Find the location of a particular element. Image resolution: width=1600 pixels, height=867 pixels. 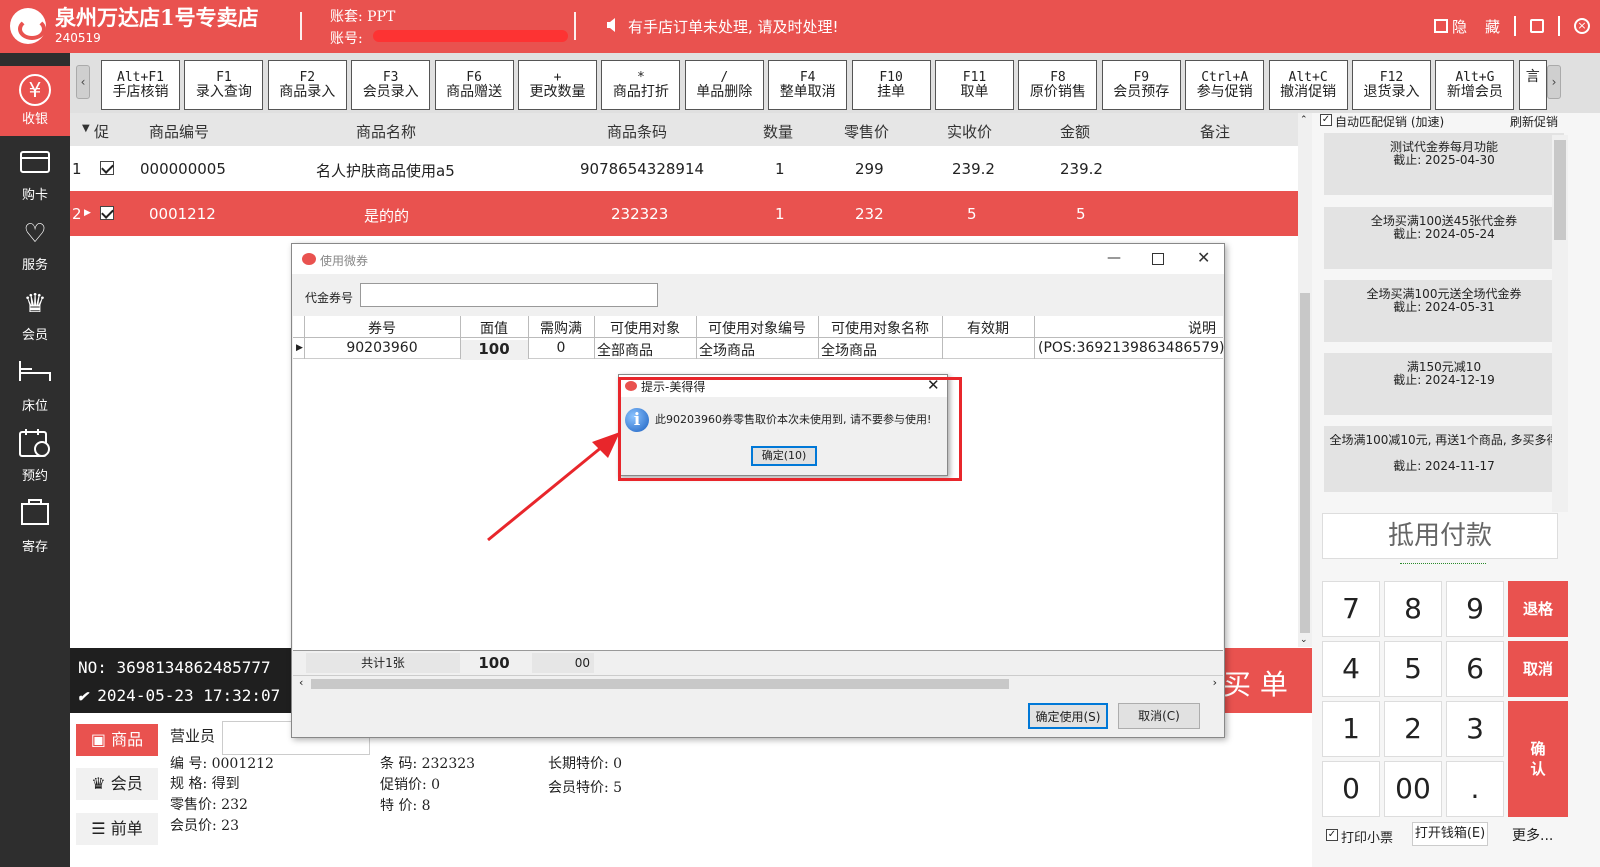

col-actual: 实收价 is located at coordinates (970, 132).